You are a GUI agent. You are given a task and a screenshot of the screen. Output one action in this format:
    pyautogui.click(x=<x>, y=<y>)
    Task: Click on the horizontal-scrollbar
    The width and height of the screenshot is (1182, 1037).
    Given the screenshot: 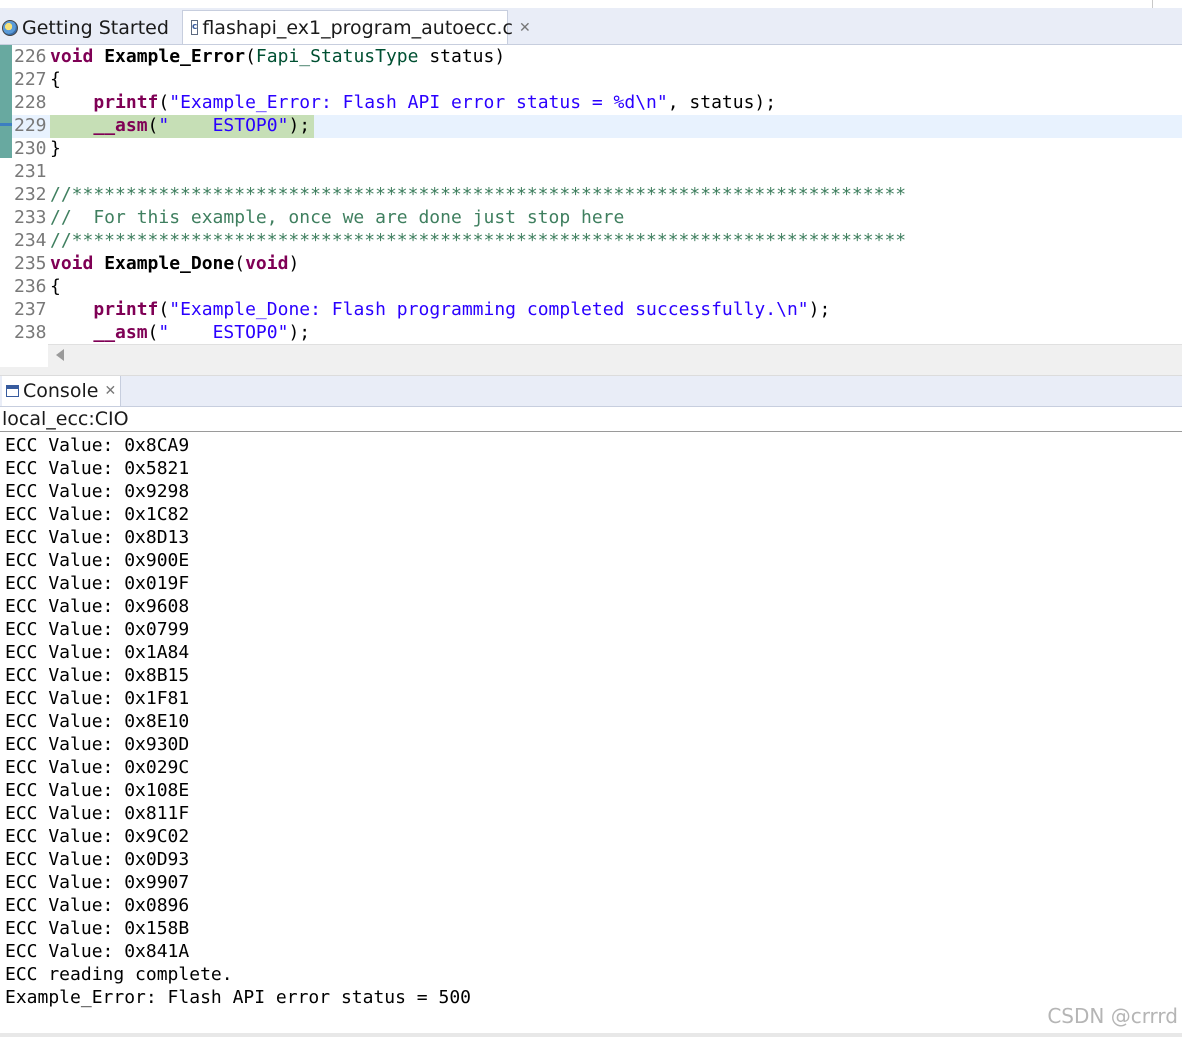 What is the action you would take?
    pyautogui.click(x=615, y=355)
    